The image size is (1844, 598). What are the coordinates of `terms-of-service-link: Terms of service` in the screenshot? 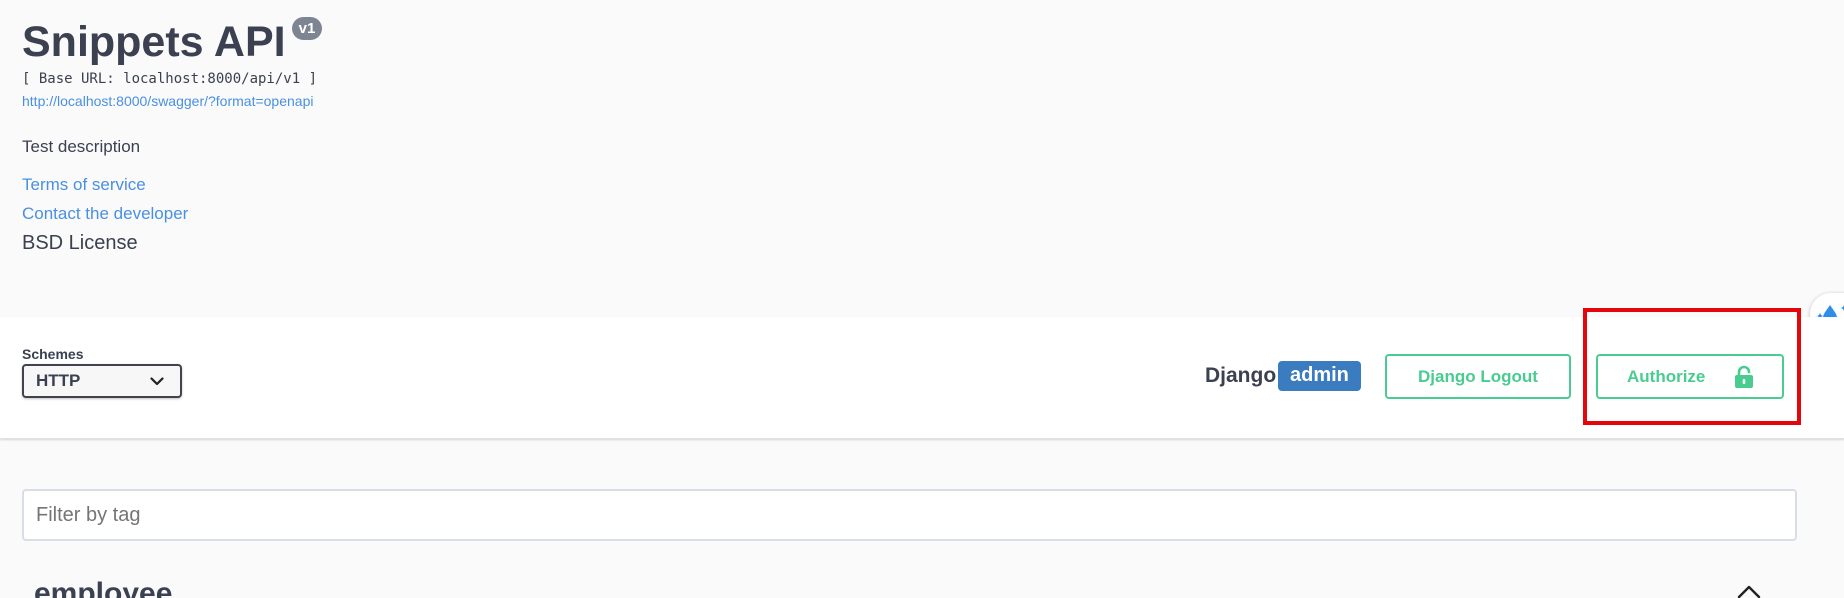 It's located at (522, 185).